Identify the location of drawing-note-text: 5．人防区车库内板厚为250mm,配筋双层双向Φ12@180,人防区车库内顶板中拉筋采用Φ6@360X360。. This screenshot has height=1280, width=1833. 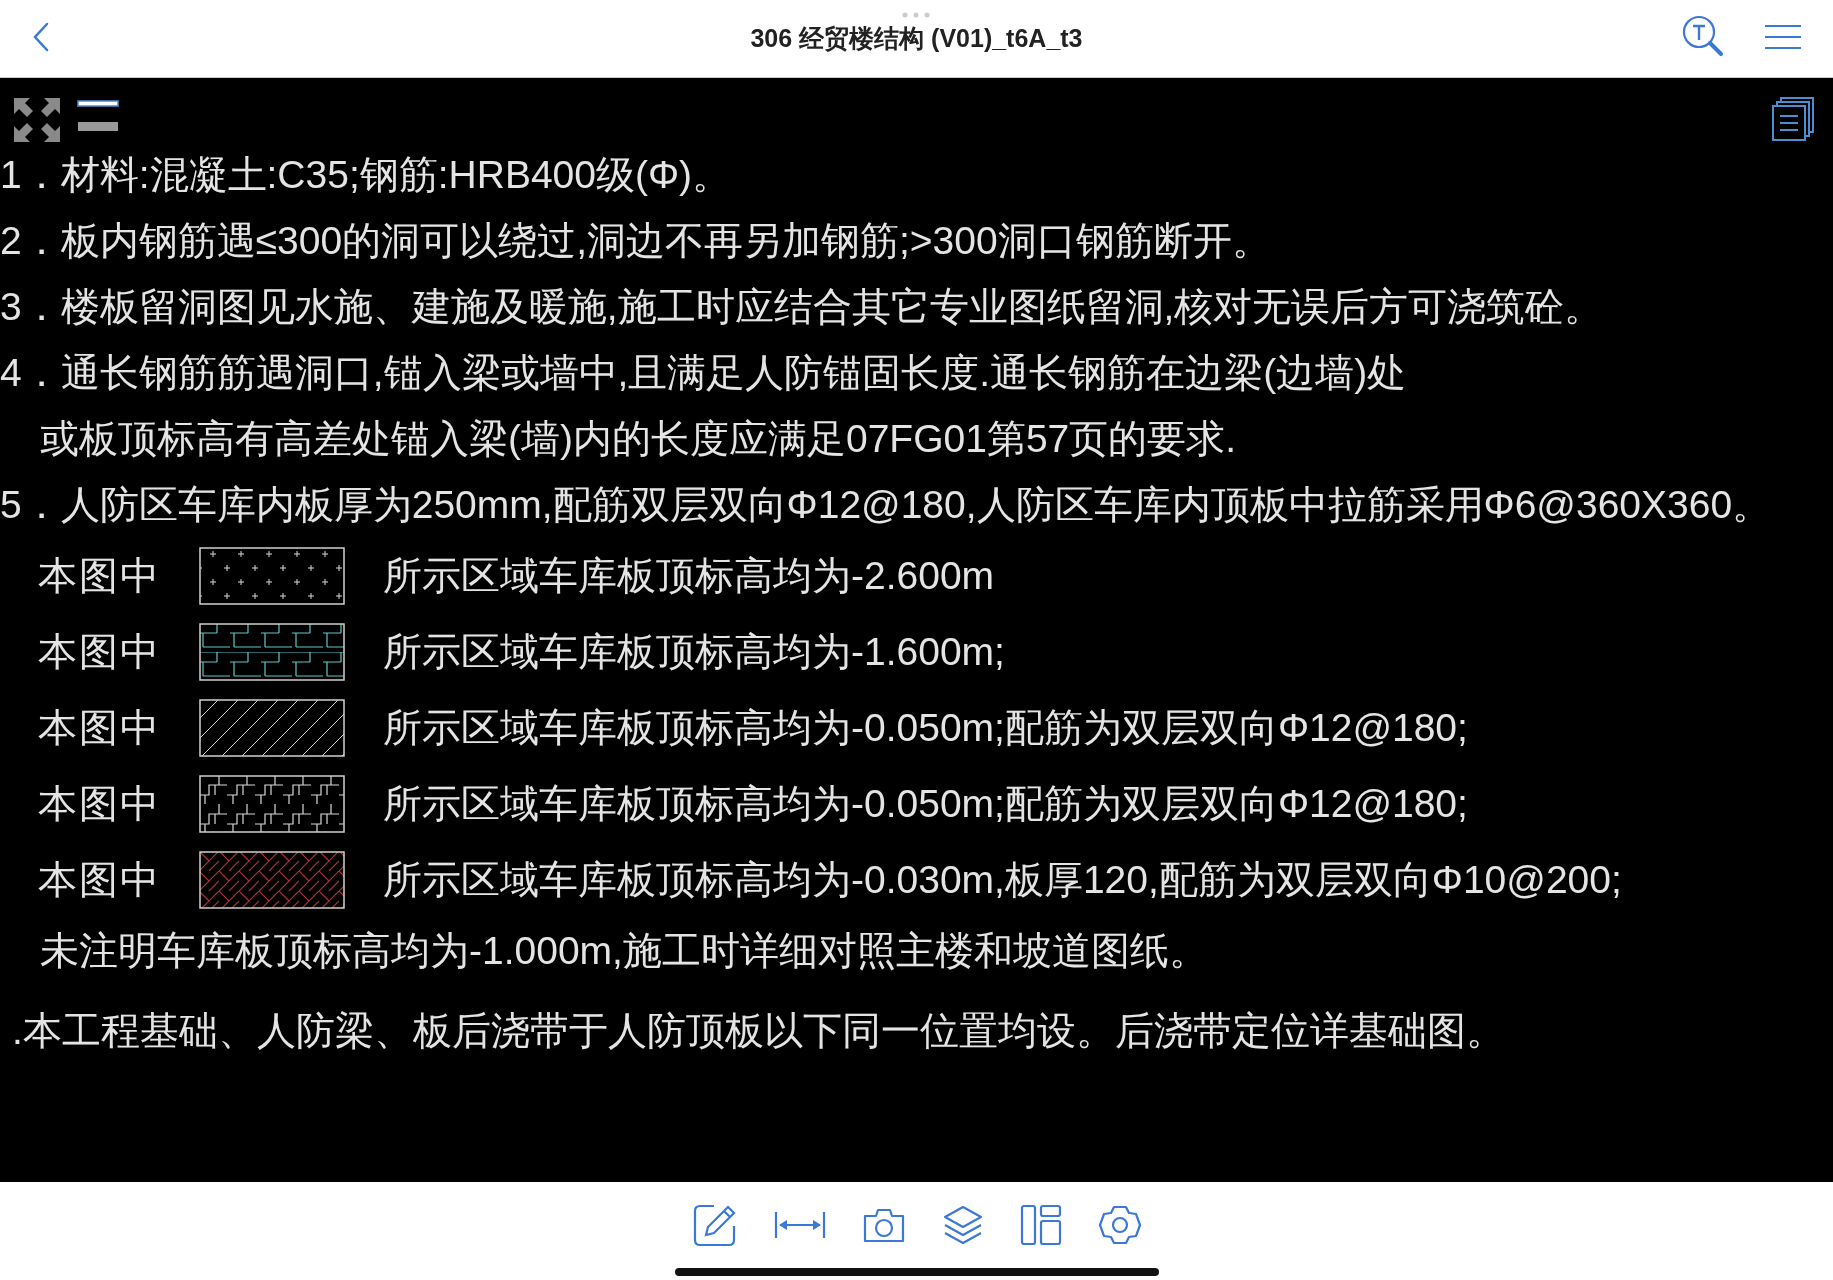
(886, 505).